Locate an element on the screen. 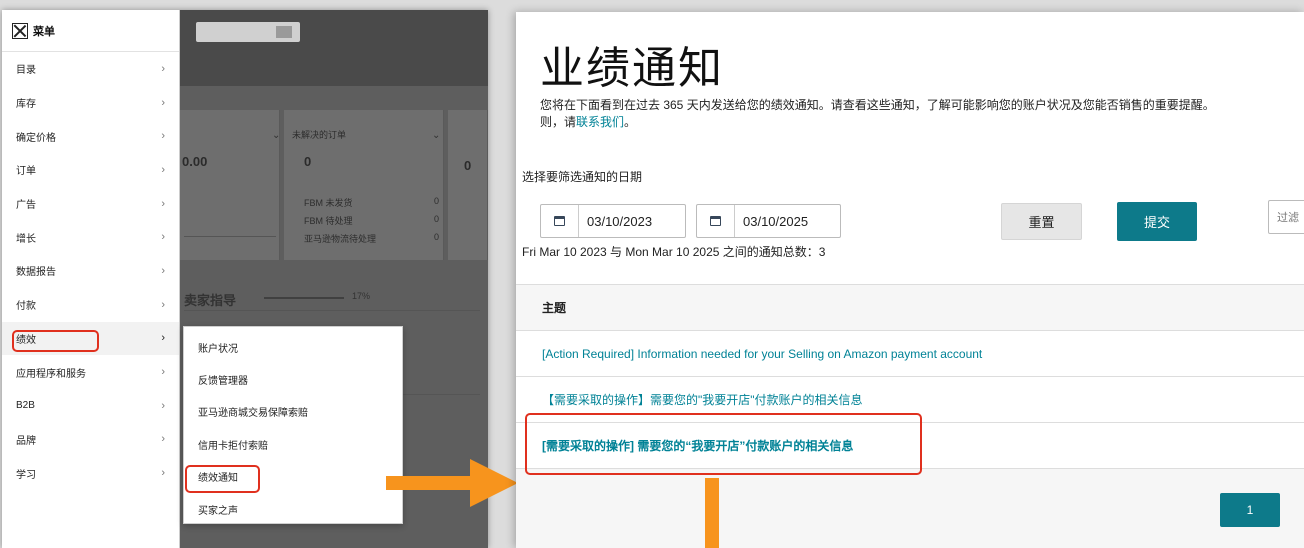 This screenshot has height=548, width=1304. arrow-head-annotation is located at coordinates (494, 483).